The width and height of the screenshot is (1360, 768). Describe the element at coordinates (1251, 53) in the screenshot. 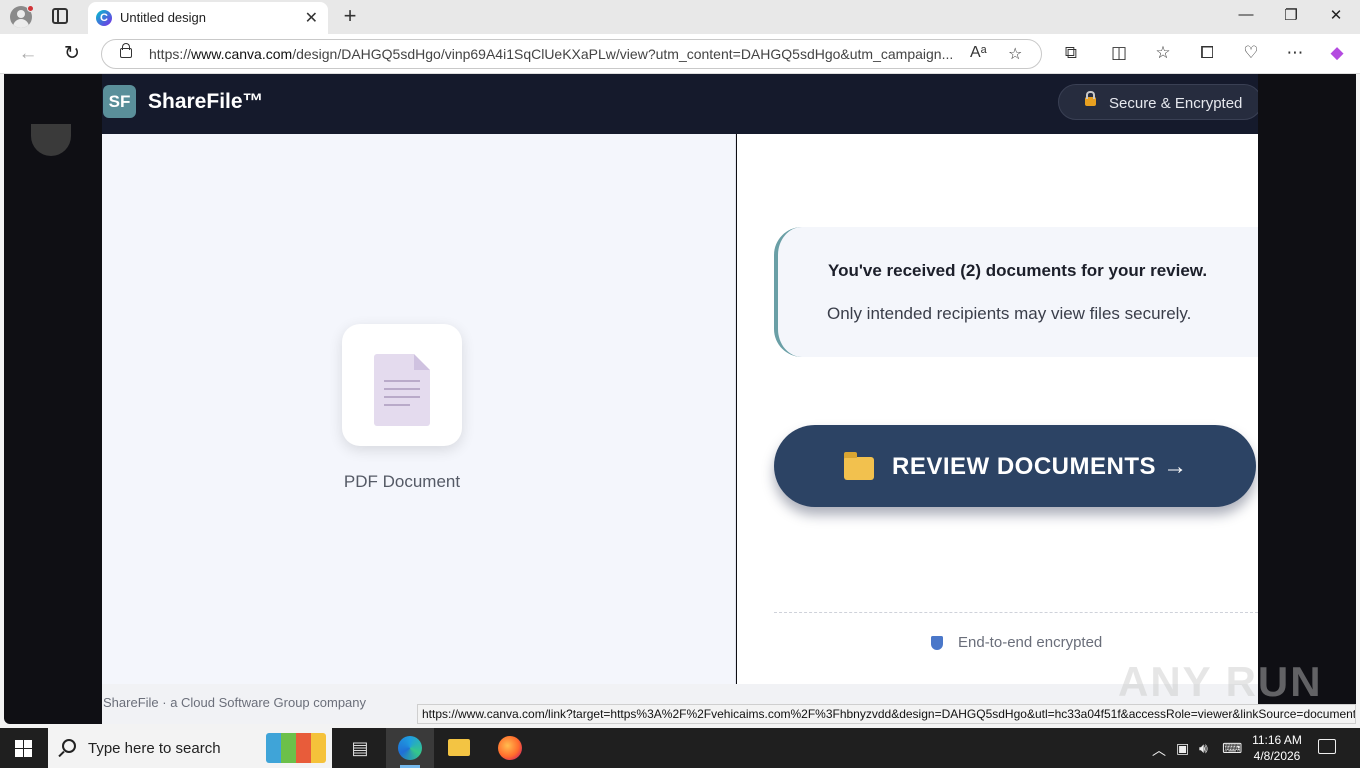

I see `browser-essentials-icon: ♡` at that location.